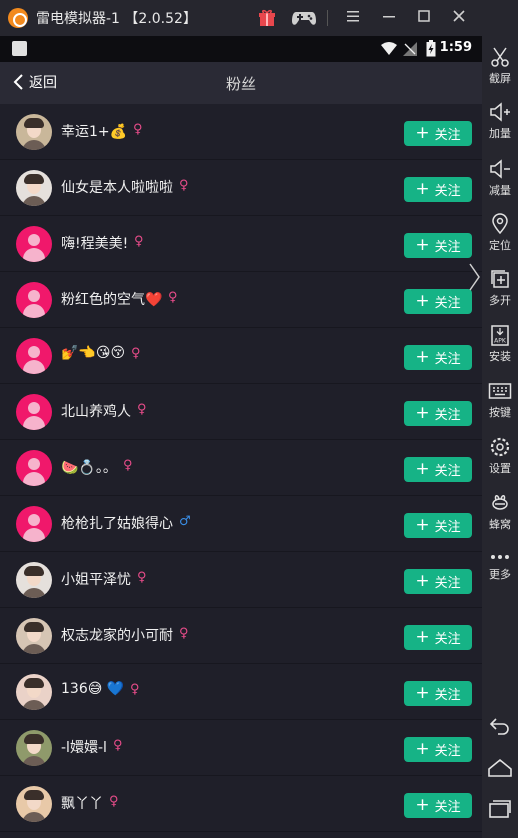 This screenshot has width=518, height=838. Describe the element at coordinates (500, 57) in the screenshot. I see `scissors-icon` at that location.